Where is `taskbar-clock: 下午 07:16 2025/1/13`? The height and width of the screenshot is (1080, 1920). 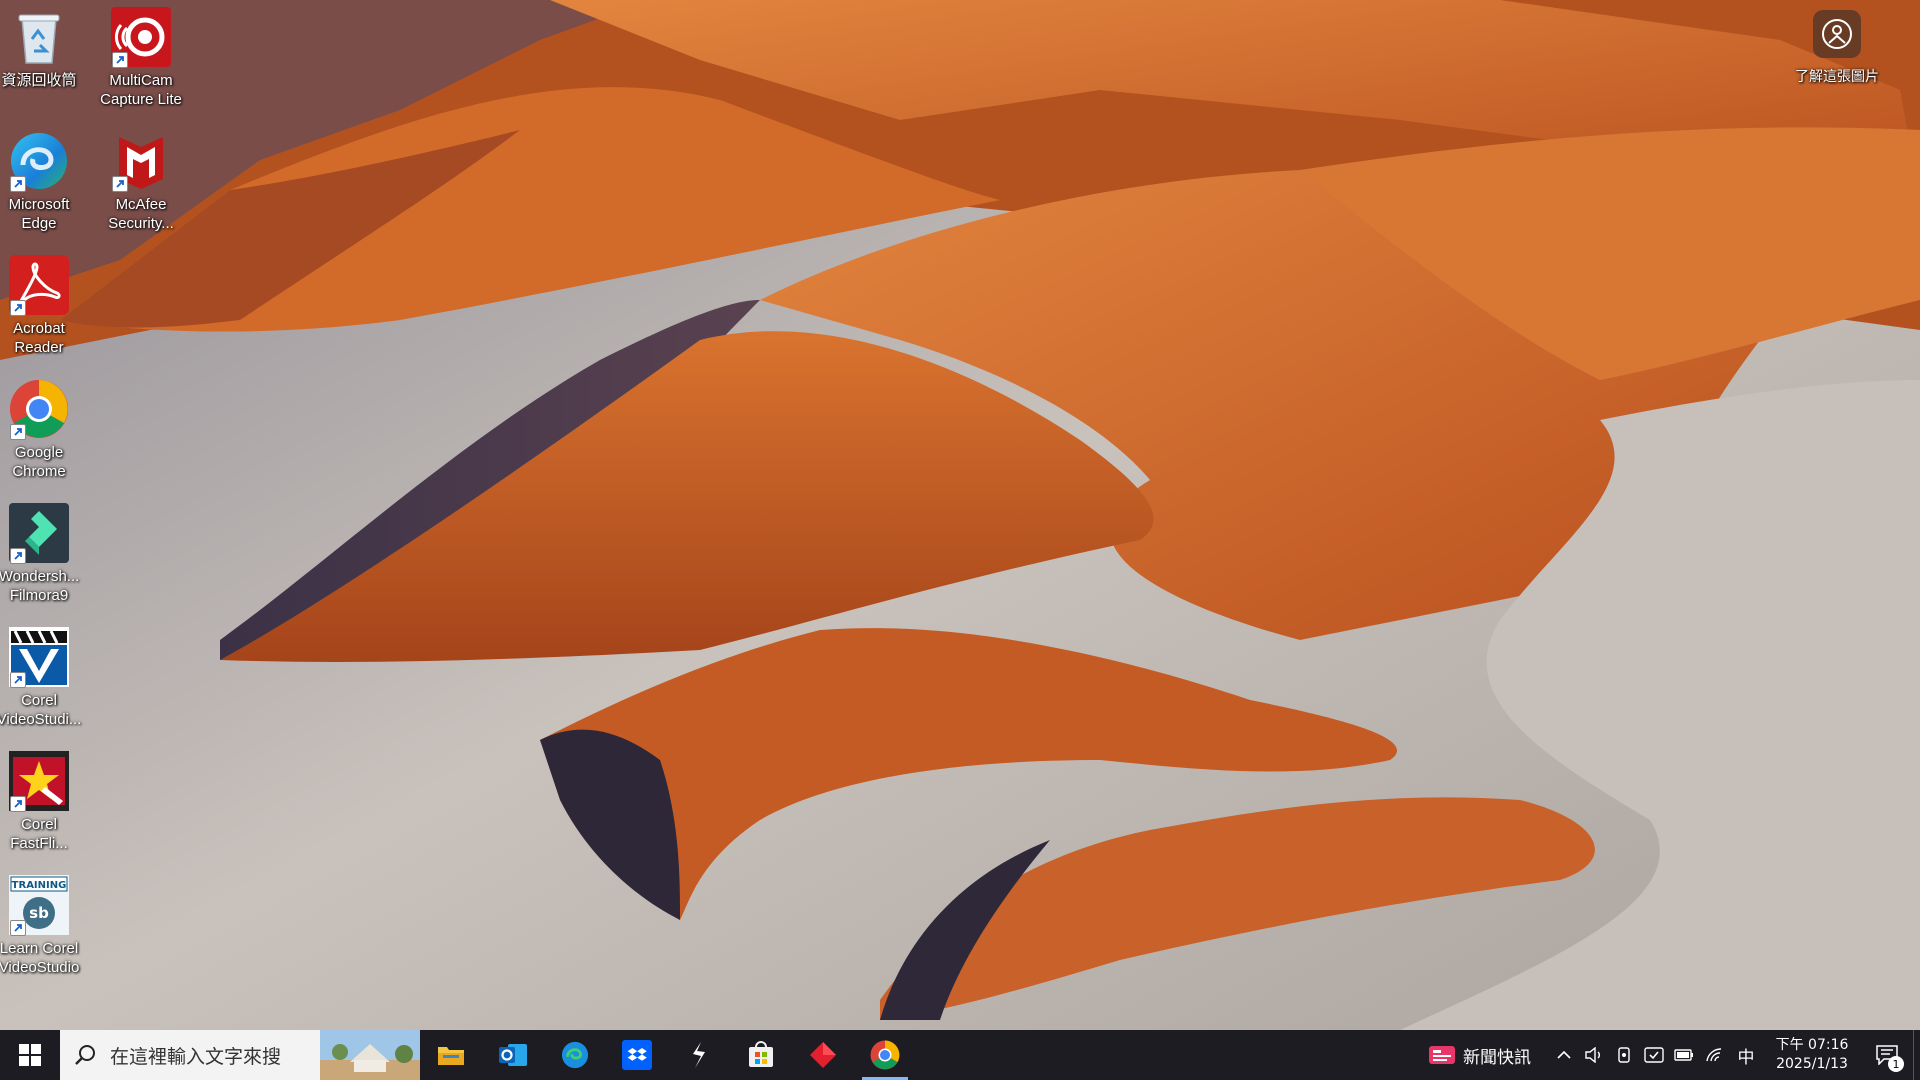
taskbar-clock: 下午 07:16 2025/1/13 is located at coordinates (1812, 1055).